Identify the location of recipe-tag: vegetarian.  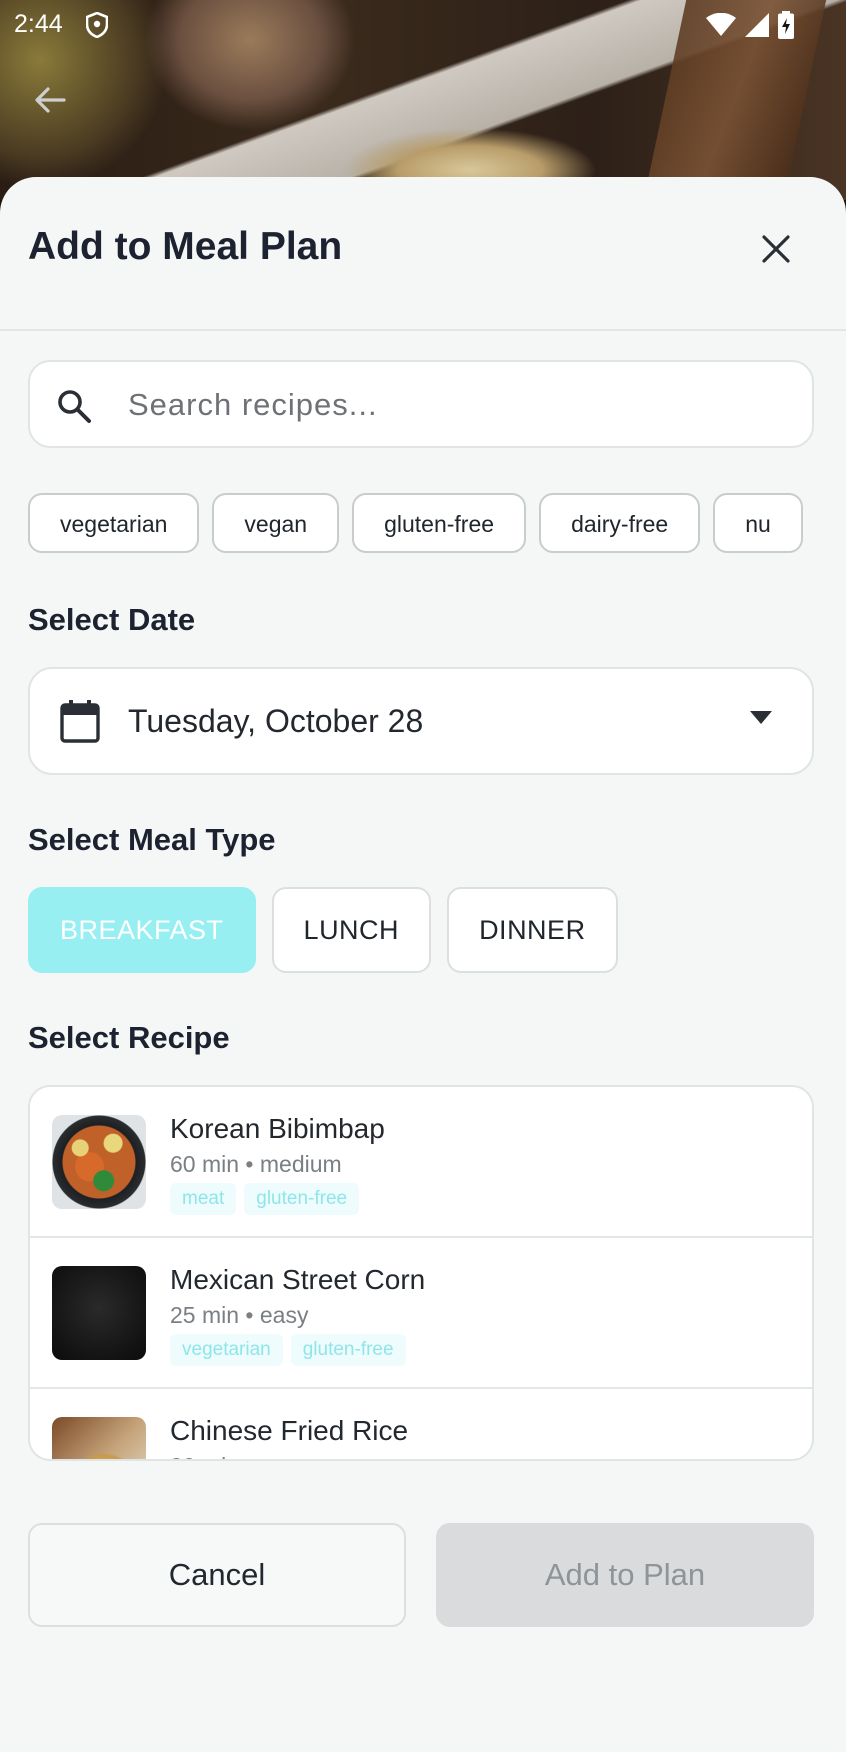
(226, 1350).